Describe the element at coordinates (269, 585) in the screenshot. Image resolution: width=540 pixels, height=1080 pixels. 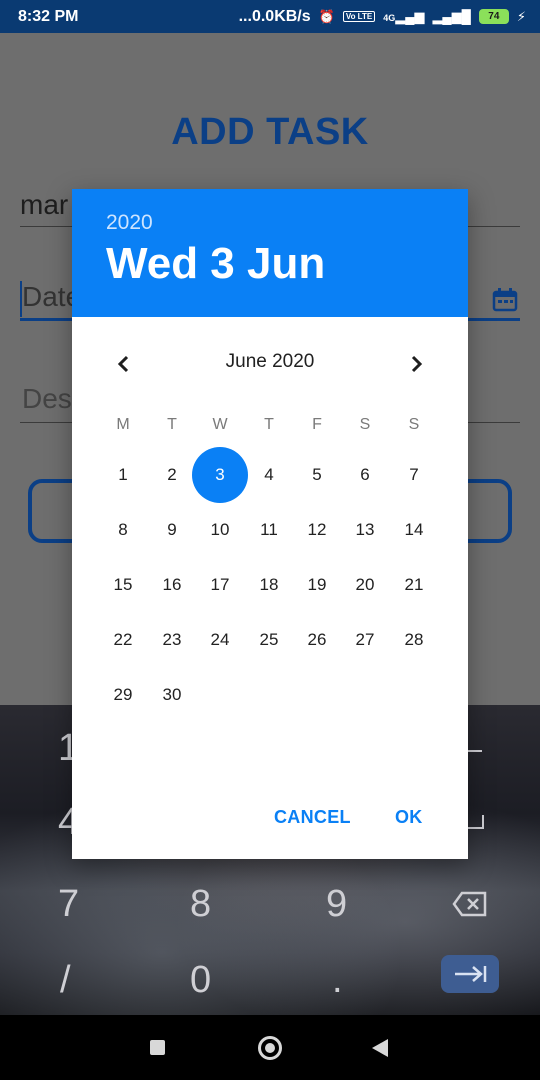
I see `calendar-day: 18` at that location.